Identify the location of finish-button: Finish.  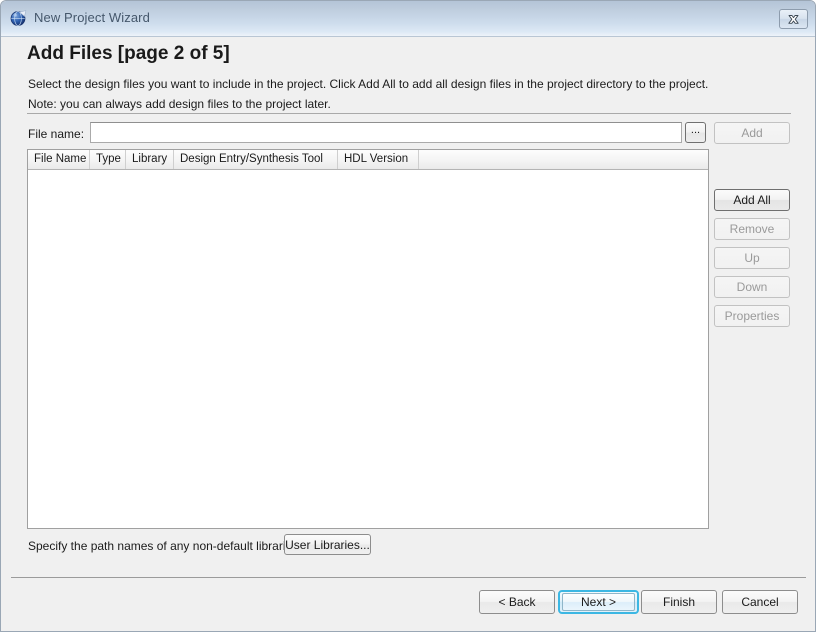
(679, 602).